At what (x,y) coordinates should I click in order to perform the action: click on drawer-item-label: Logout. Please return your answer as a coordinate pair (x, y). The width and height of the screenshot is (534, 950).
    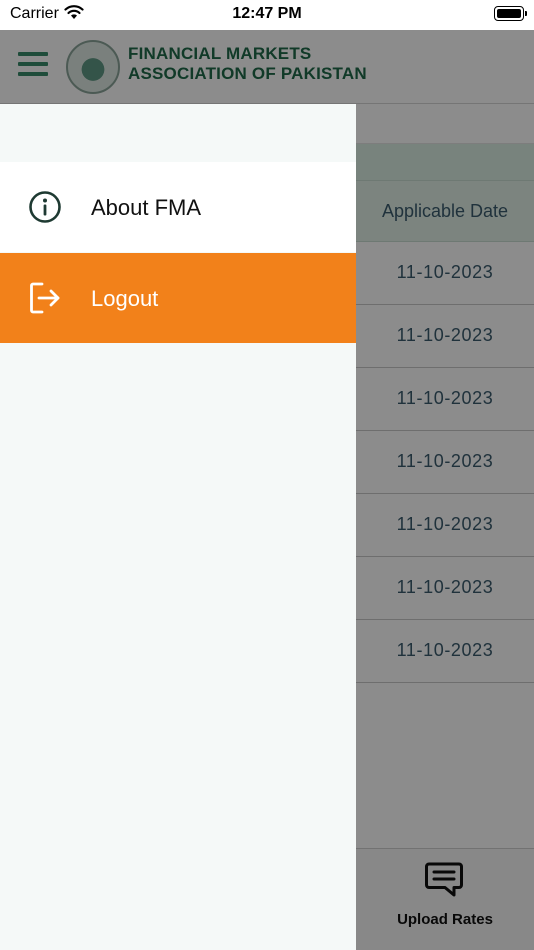
    Looking at the image, I should click on (125, 298).